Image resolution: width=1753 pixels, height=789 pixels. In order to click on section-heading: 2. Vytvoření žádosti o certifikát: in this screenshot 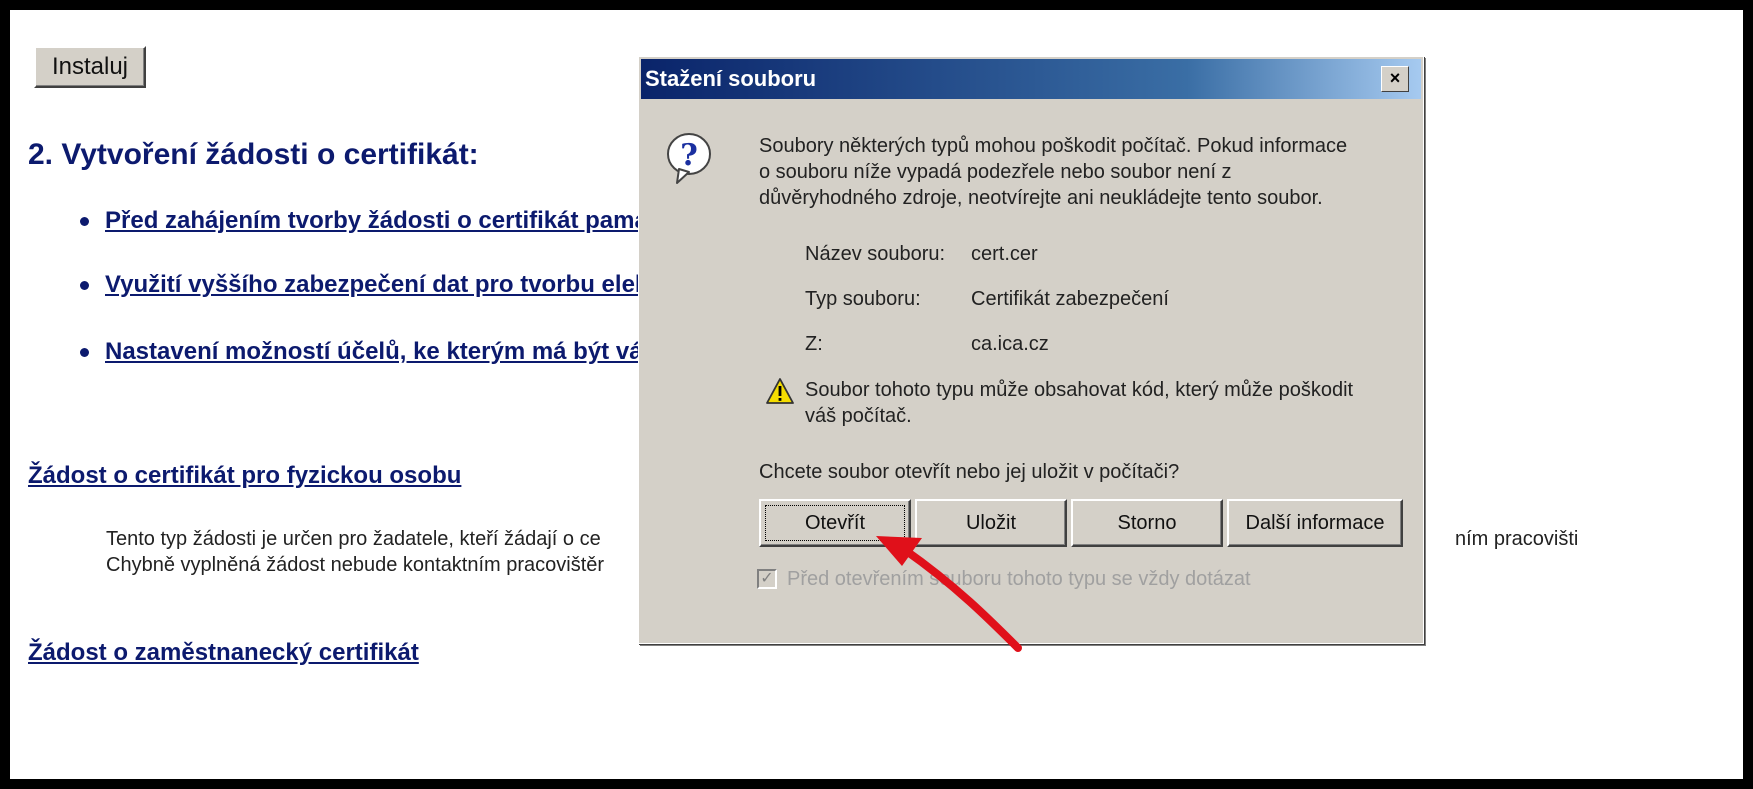, I will do `click(253, 154)`.